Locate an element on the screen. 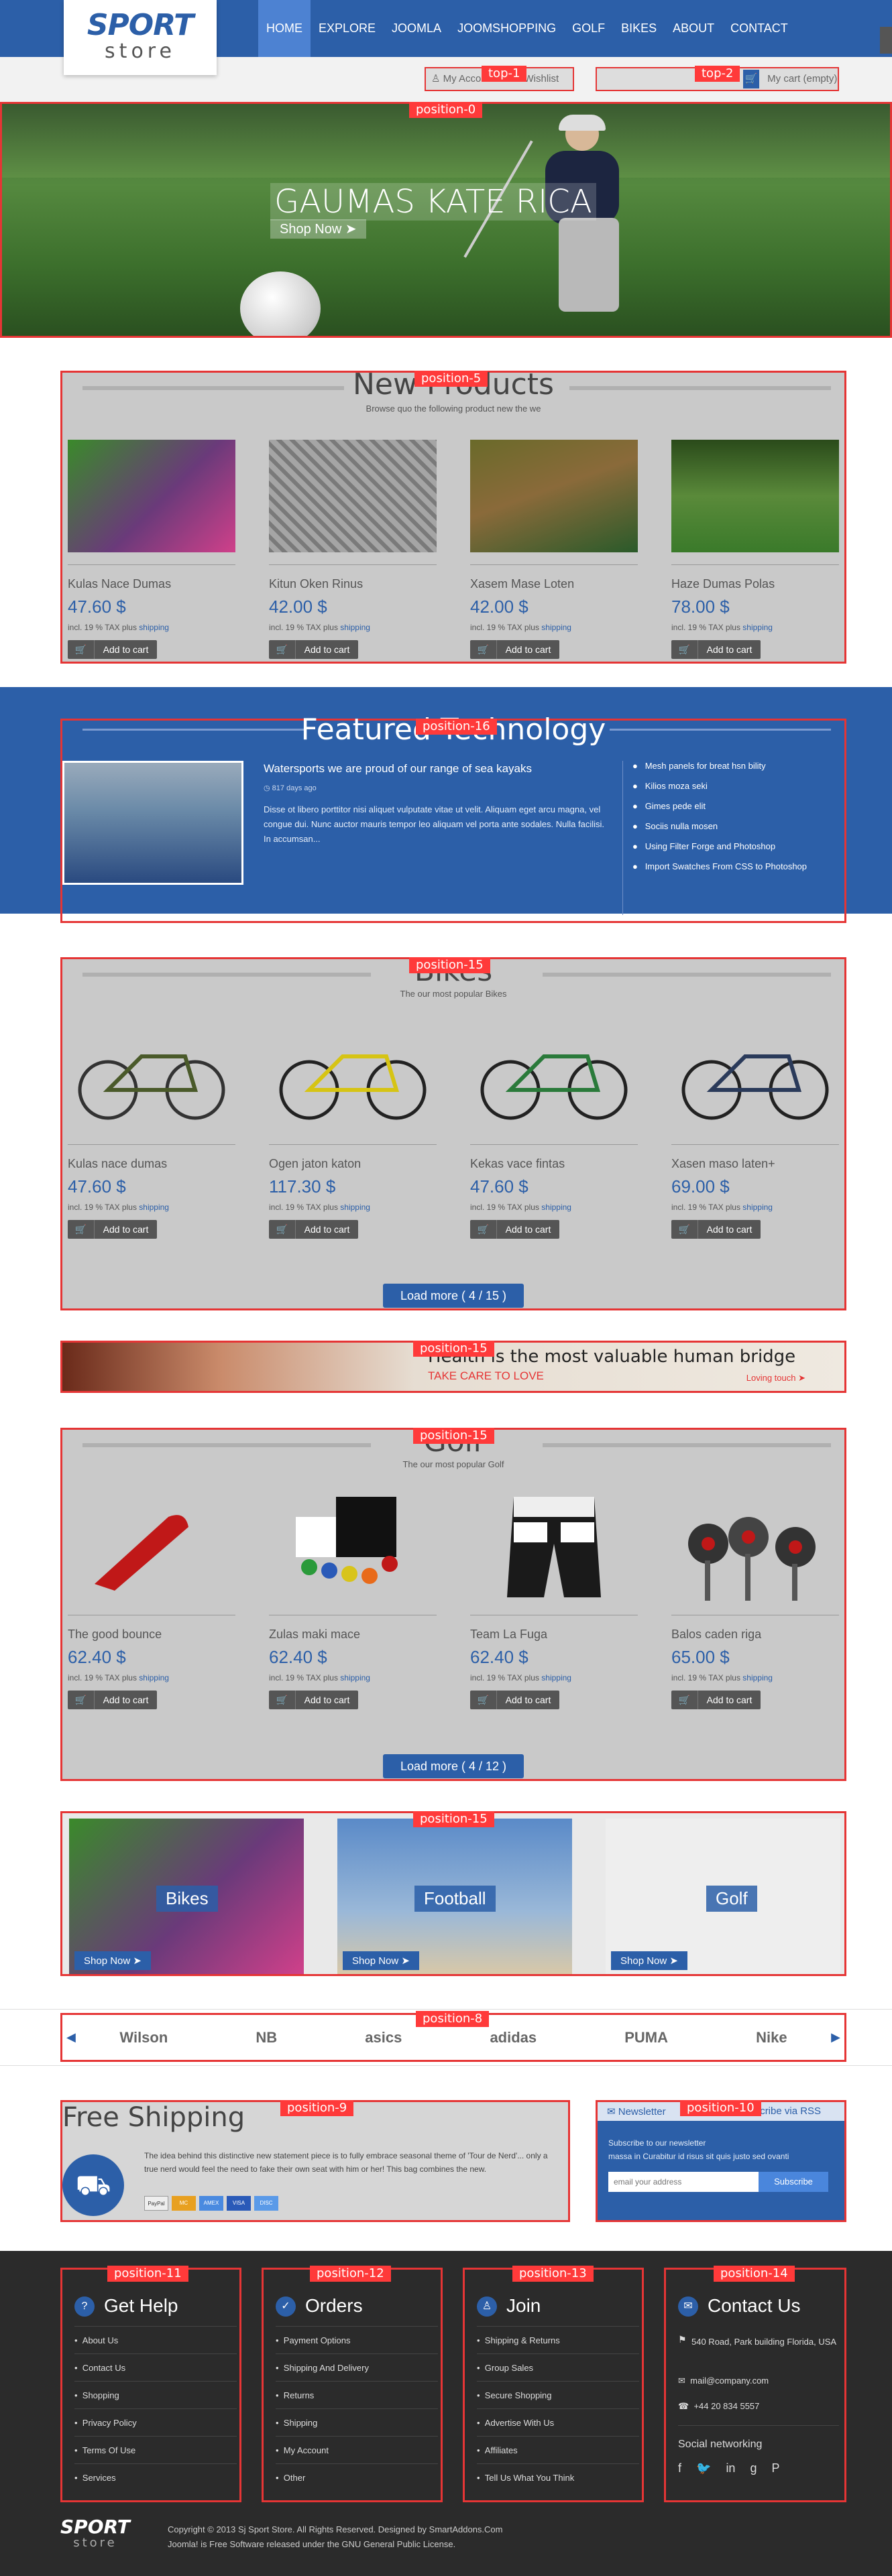 The height and width of the screenshot is (2576, 892). nav-home: HOME is located at coordinates (284, 28).